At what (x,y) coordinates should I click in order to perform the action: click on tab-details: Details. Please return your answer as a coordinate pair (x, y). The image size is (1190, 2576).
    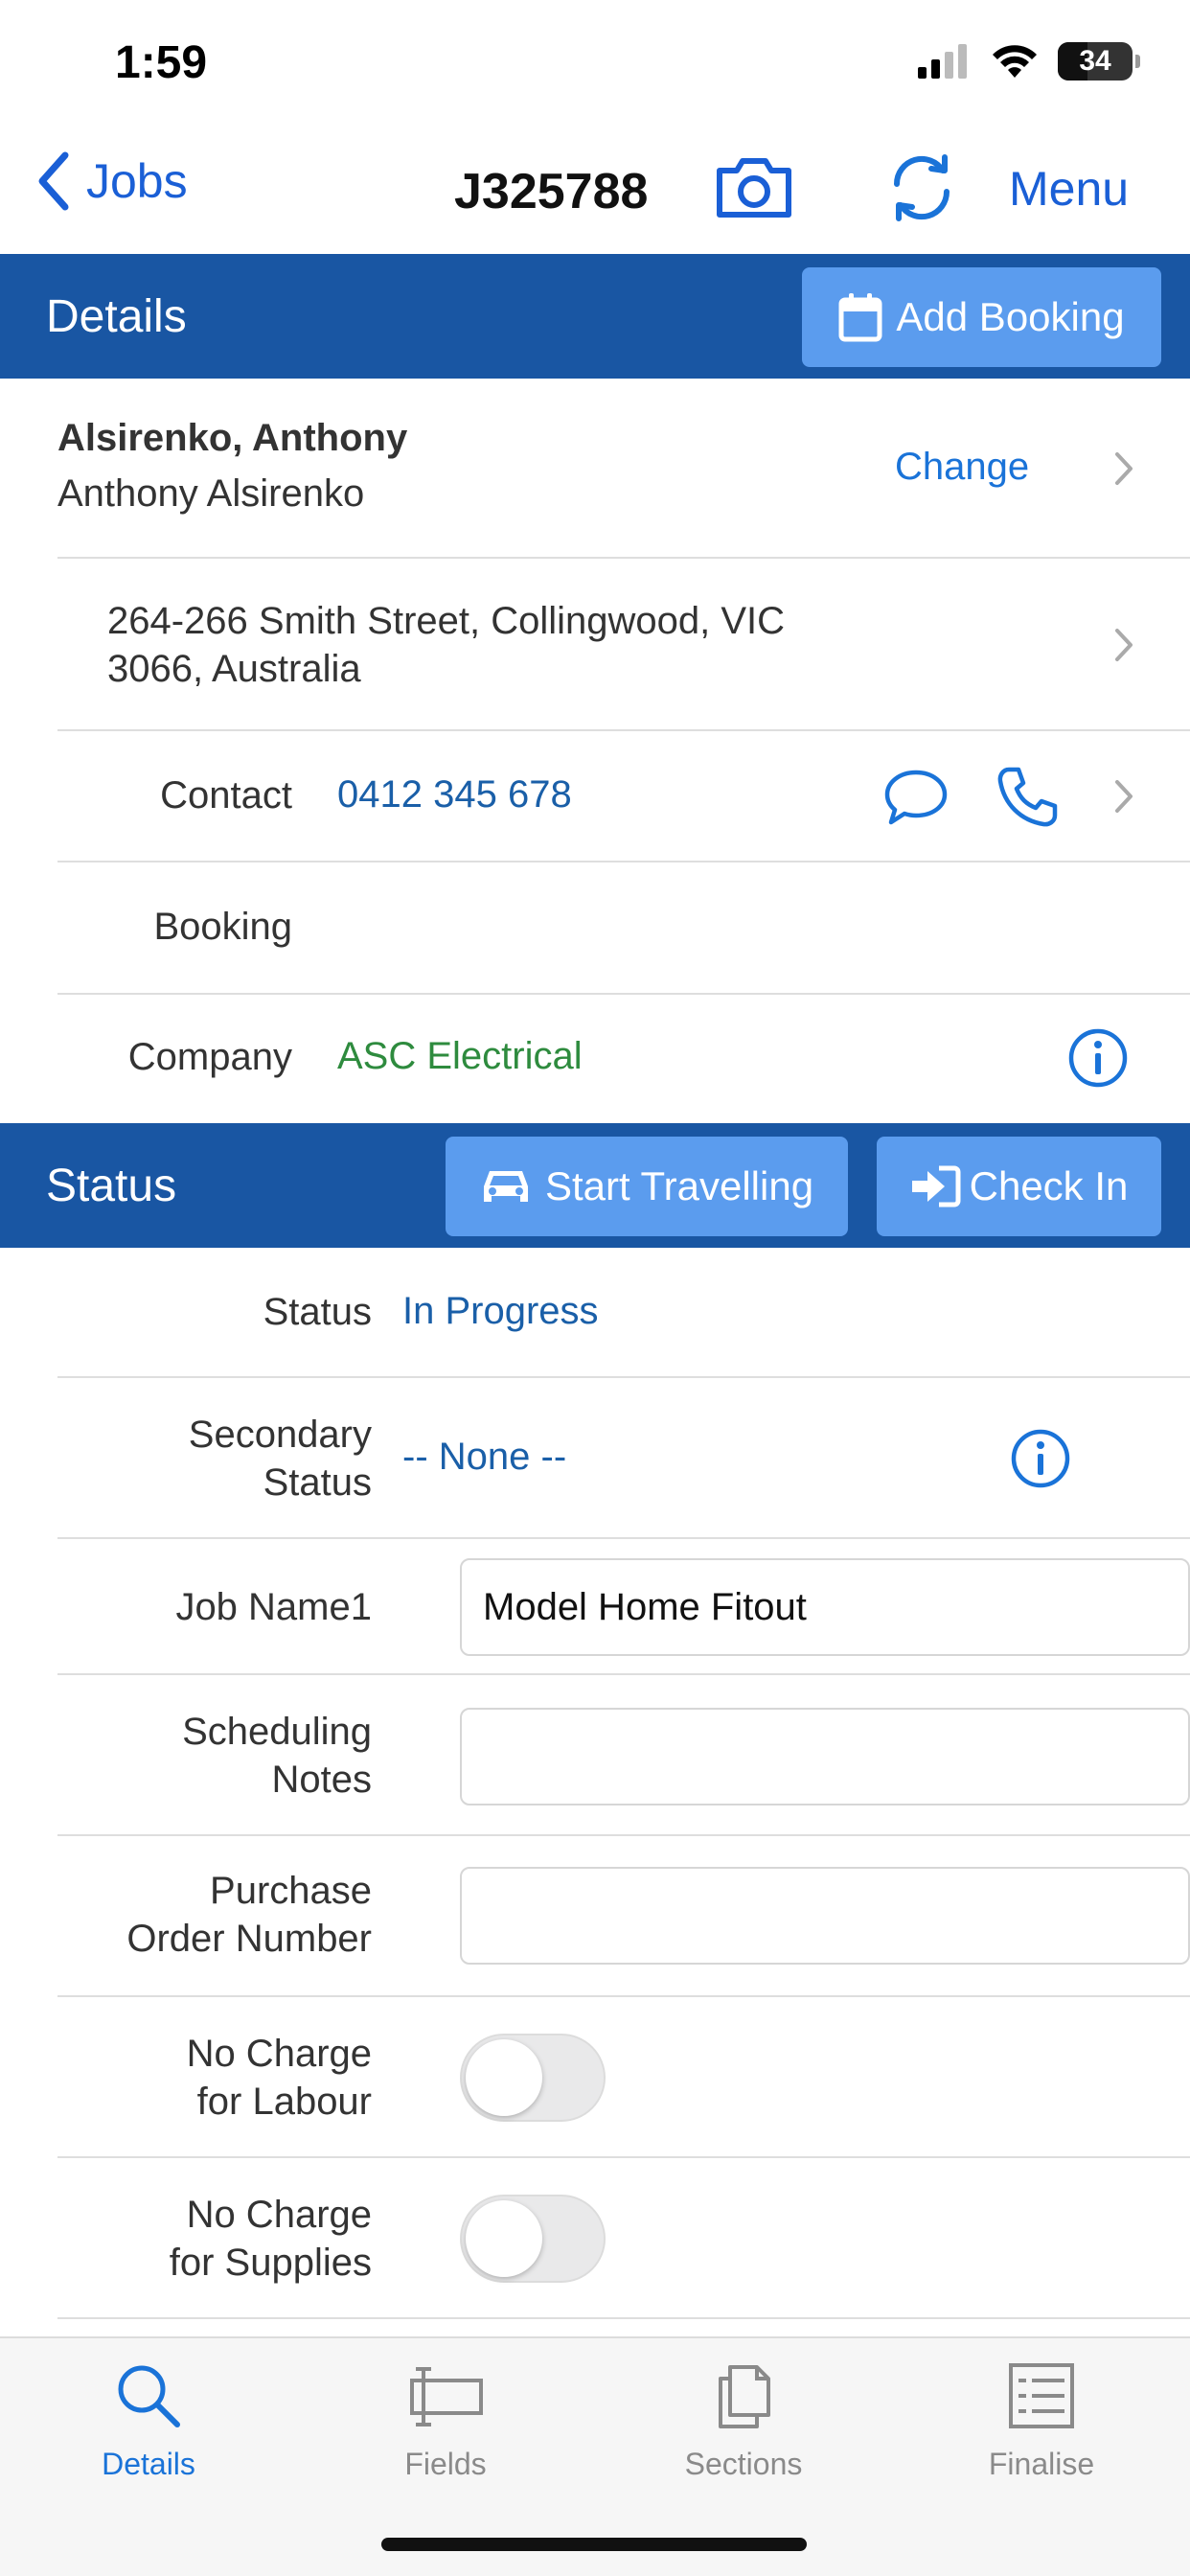
    Looking at the image, I should click on (148, 2420).